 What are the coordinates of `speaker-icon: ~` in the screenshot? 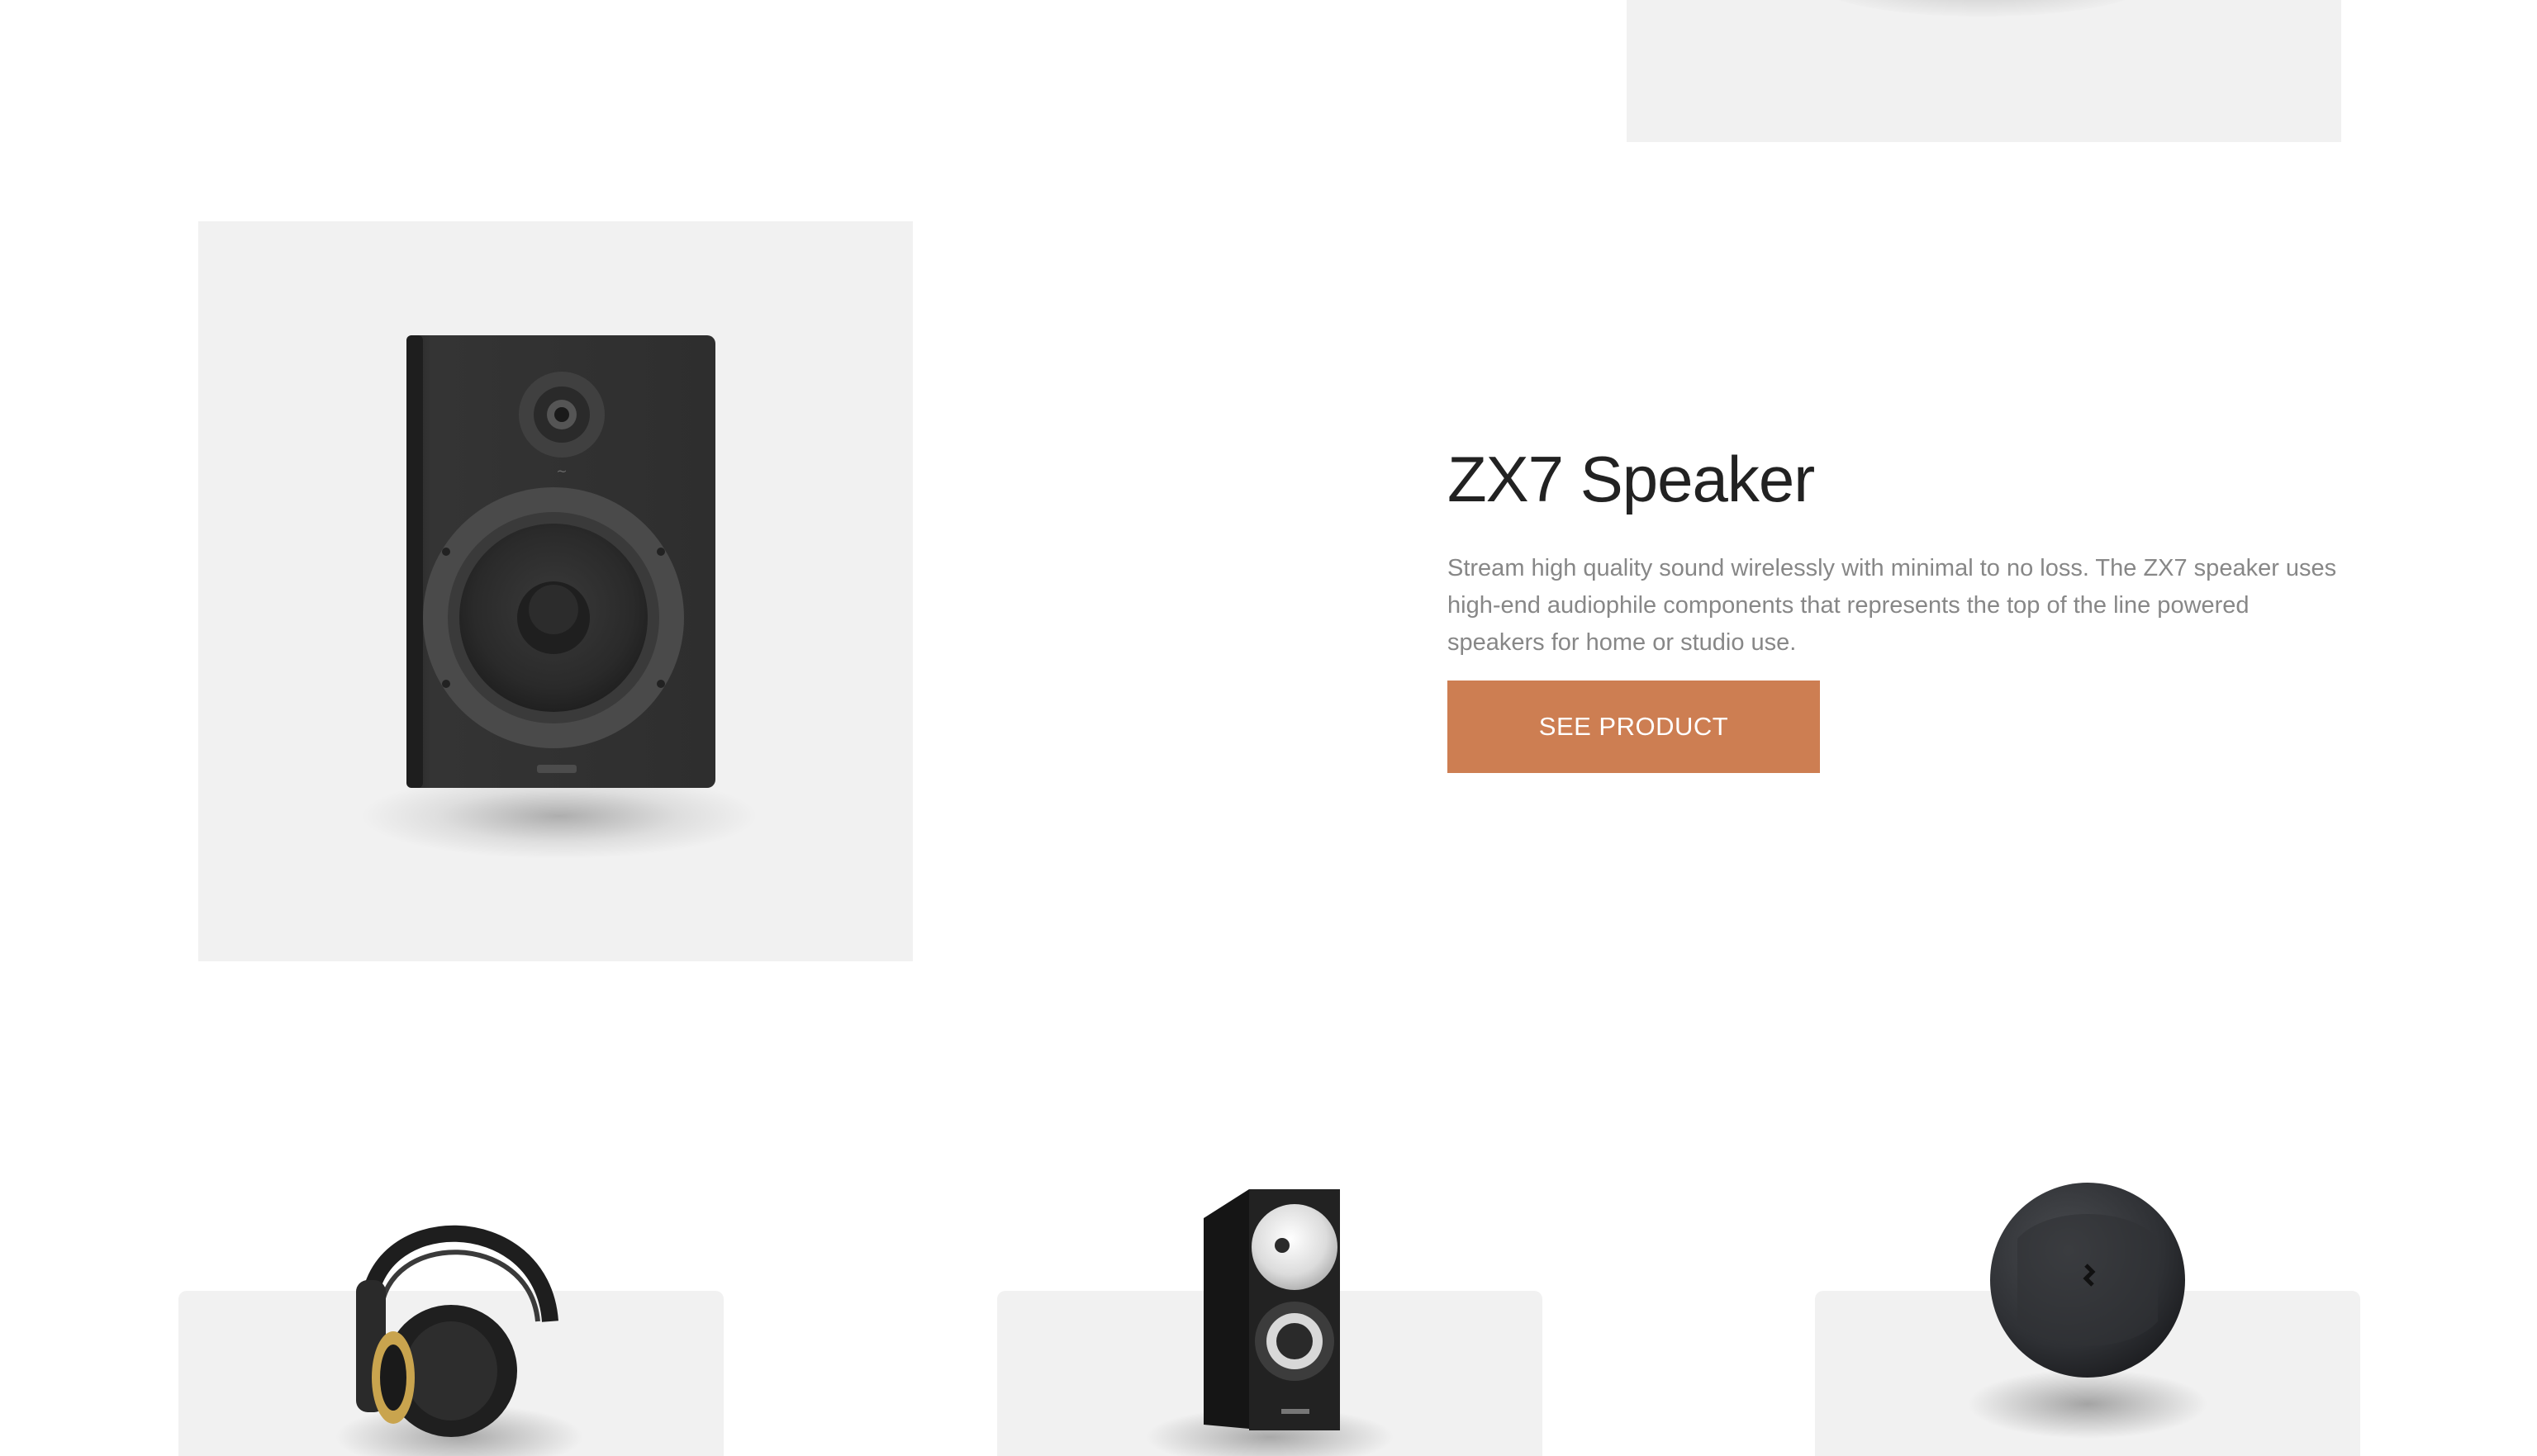 It's located at (559, 597).